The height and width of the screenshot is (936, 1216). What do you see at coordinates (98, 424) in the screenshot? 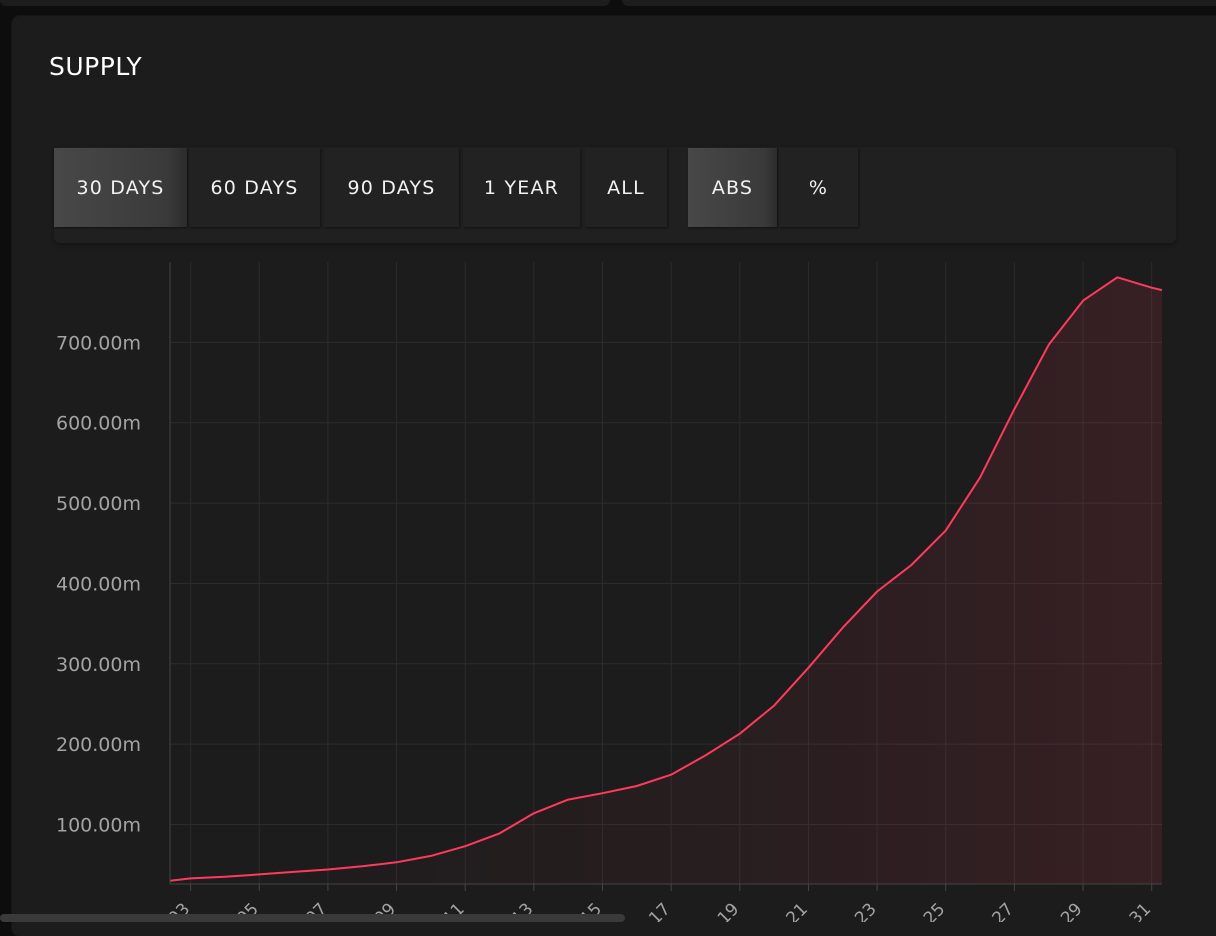
I see `y-tick-label: 600.00m` at bounding box center [98, 424].